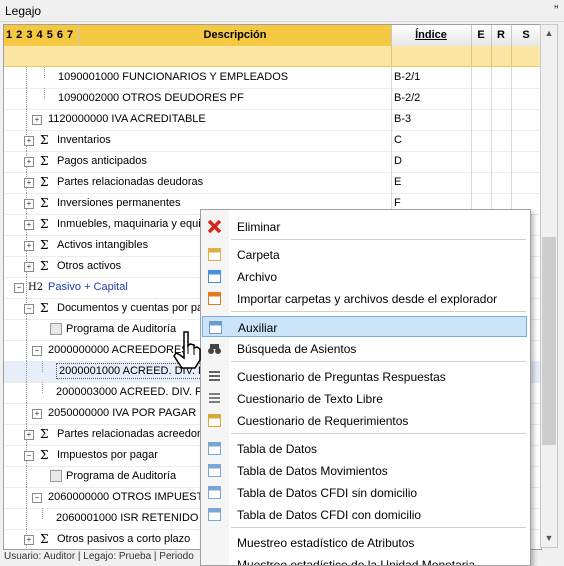 Image resolution: width=564 pixels, height=566 pixels. What do you see at coordinates (124, 539) in the screenshot?
I see `row-description: Otros pasivos a corto plazo` at bounding box center [124, 539].